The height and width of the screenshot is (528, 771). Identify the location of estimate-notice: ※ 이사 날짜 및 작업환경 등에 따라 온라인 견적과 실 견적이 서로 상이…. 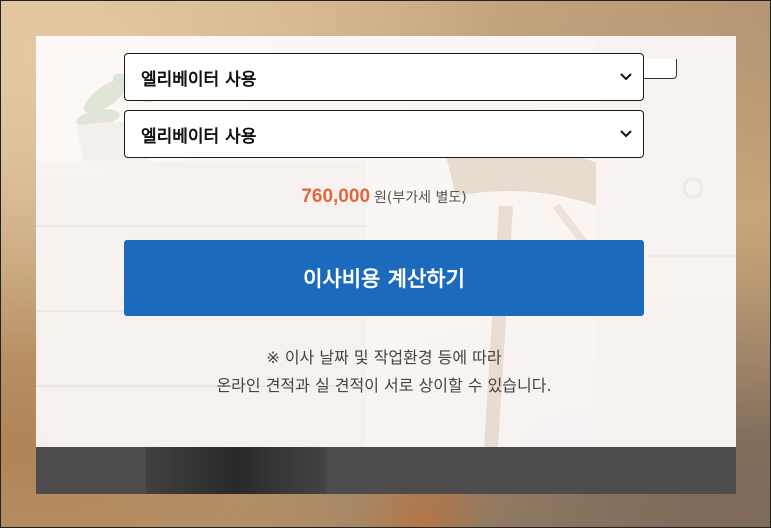
(384, 372).